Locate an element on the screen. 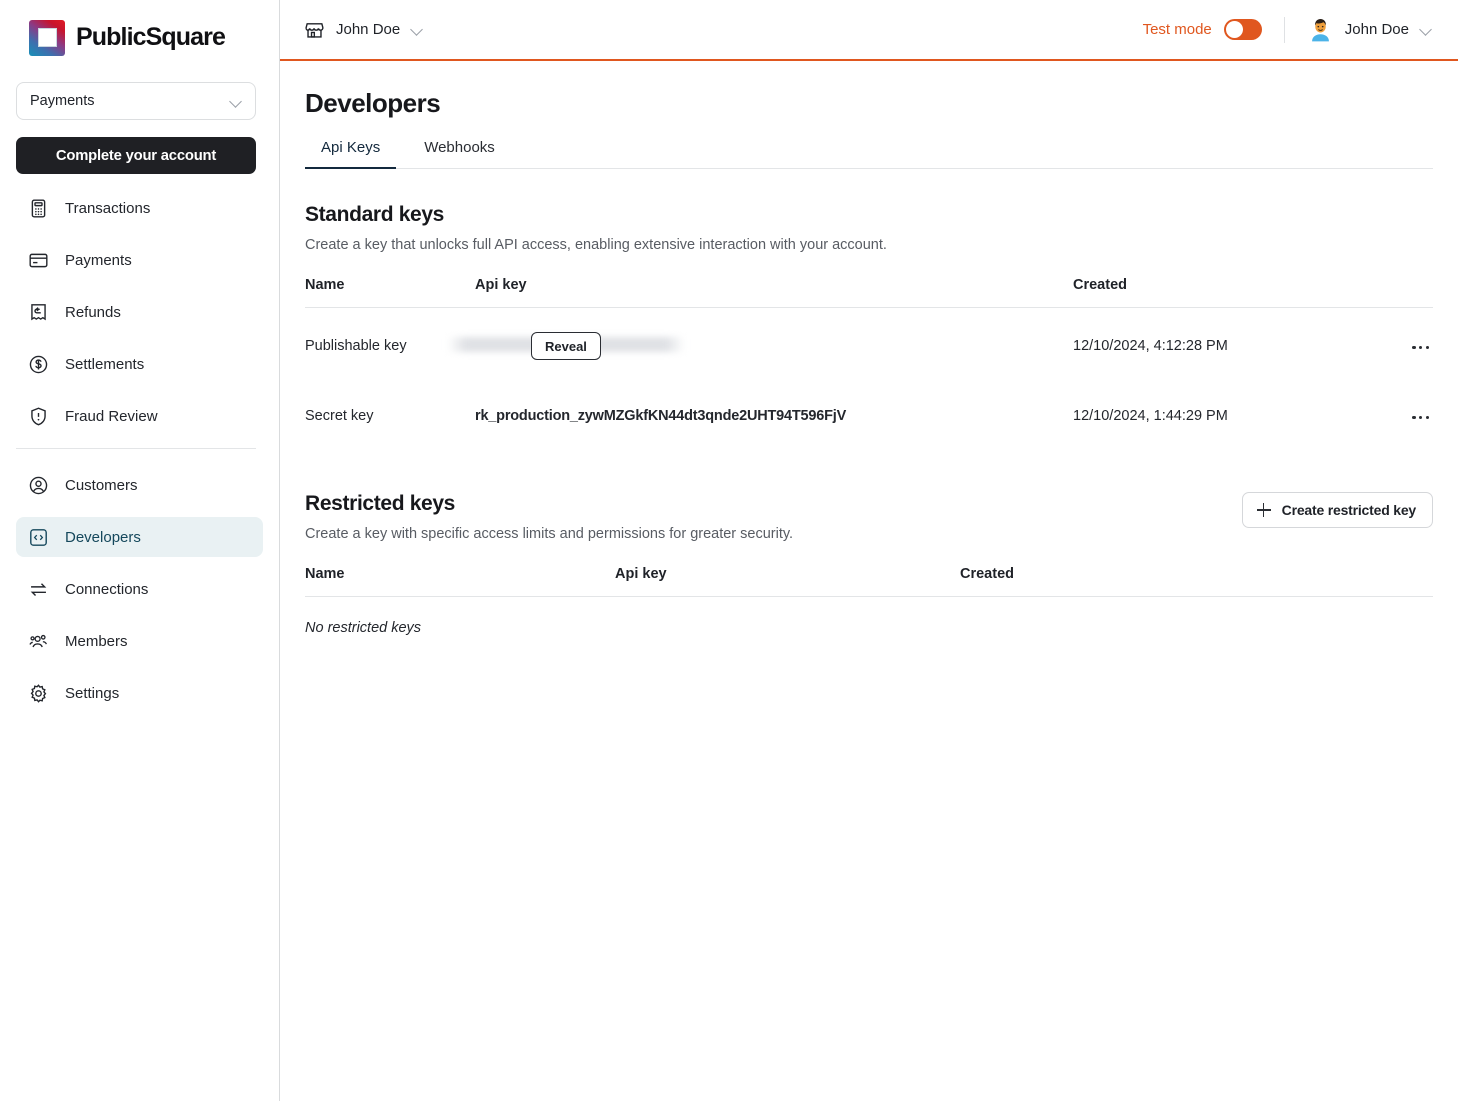  sidebar-item-developers: Developers is located at coordinates (139, 537).